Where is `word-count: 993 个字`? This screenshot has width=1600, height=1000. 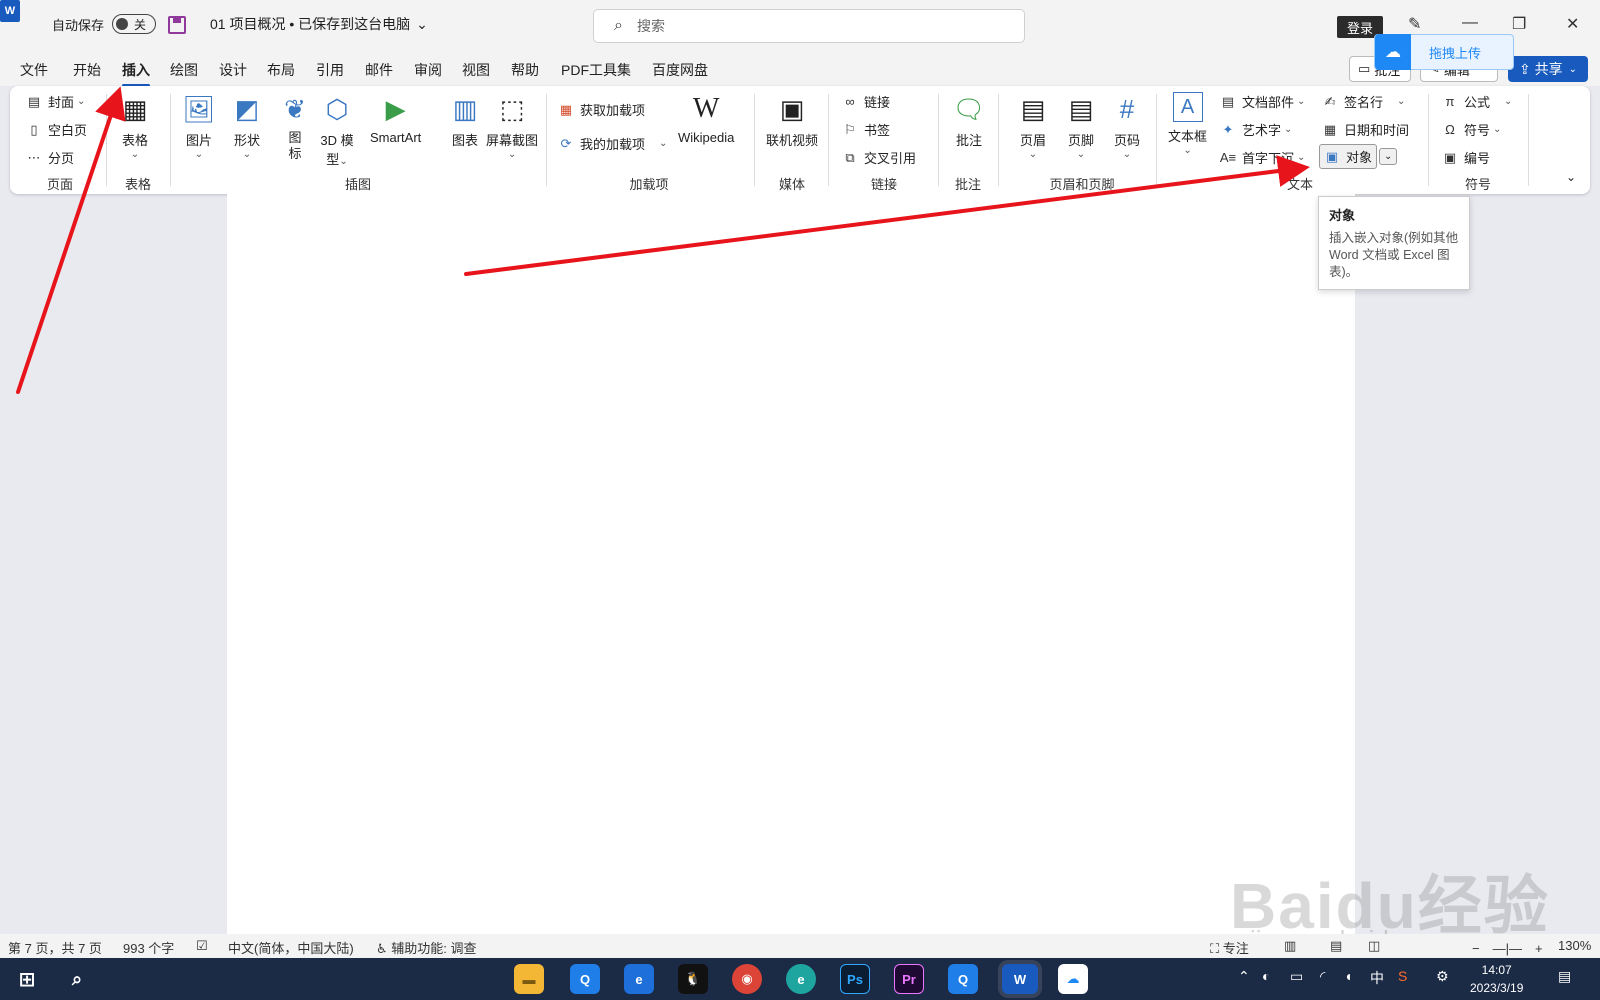
word-count: 993 个字 is located at coordinates (148, 947).